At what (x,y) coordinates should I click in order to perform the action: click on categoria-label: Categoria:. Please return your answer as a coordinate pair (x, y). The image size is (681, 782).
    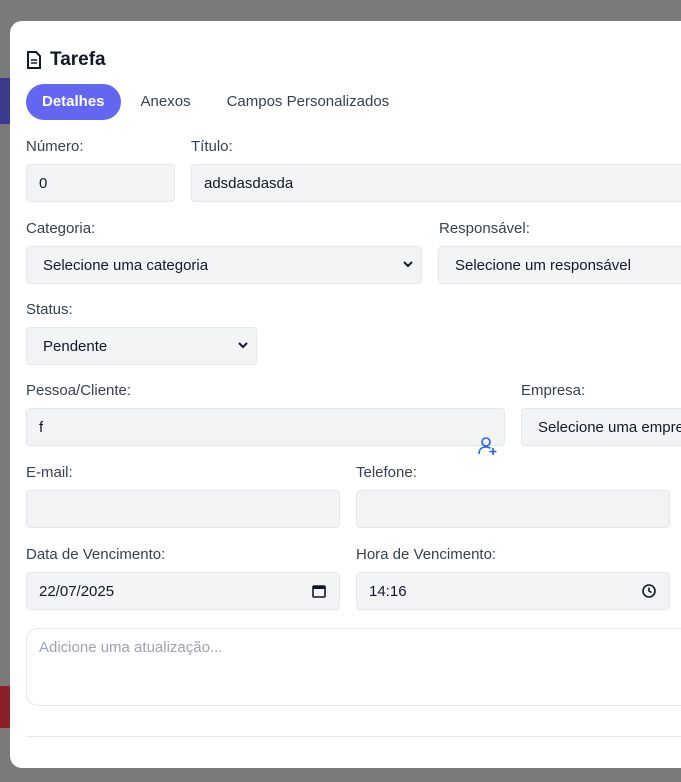
    Looking at the image, I should click on (61, 228).